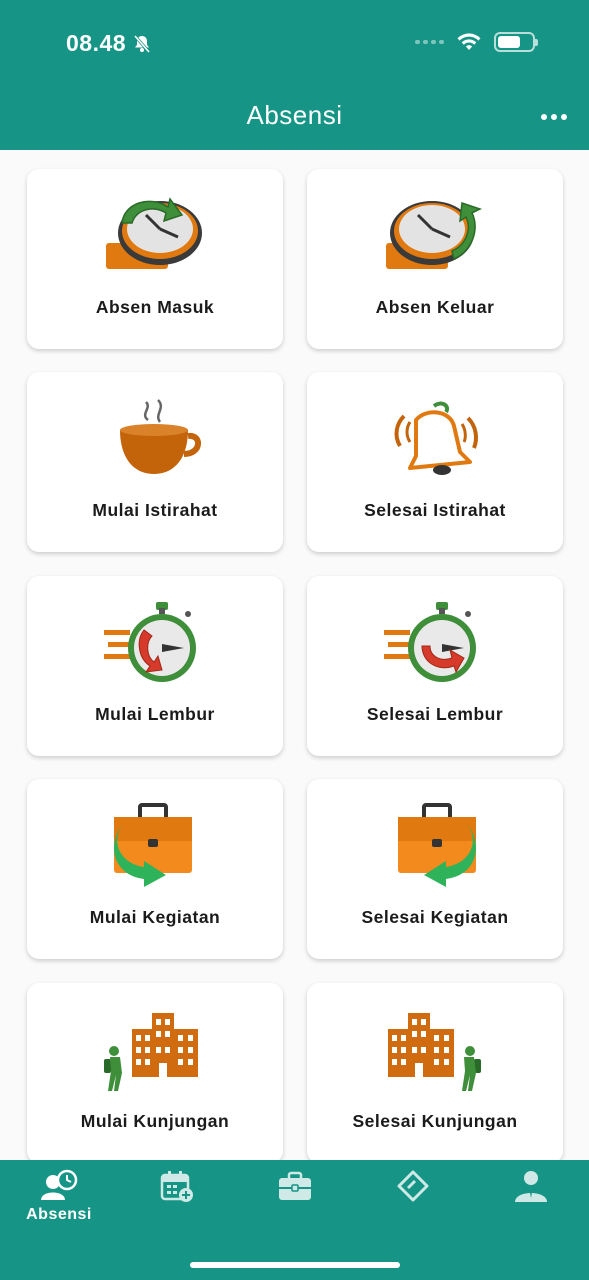 Image resolution: width=589 pixels, height=1280 pixels. I want to click on status-icons, so click(476, 42).